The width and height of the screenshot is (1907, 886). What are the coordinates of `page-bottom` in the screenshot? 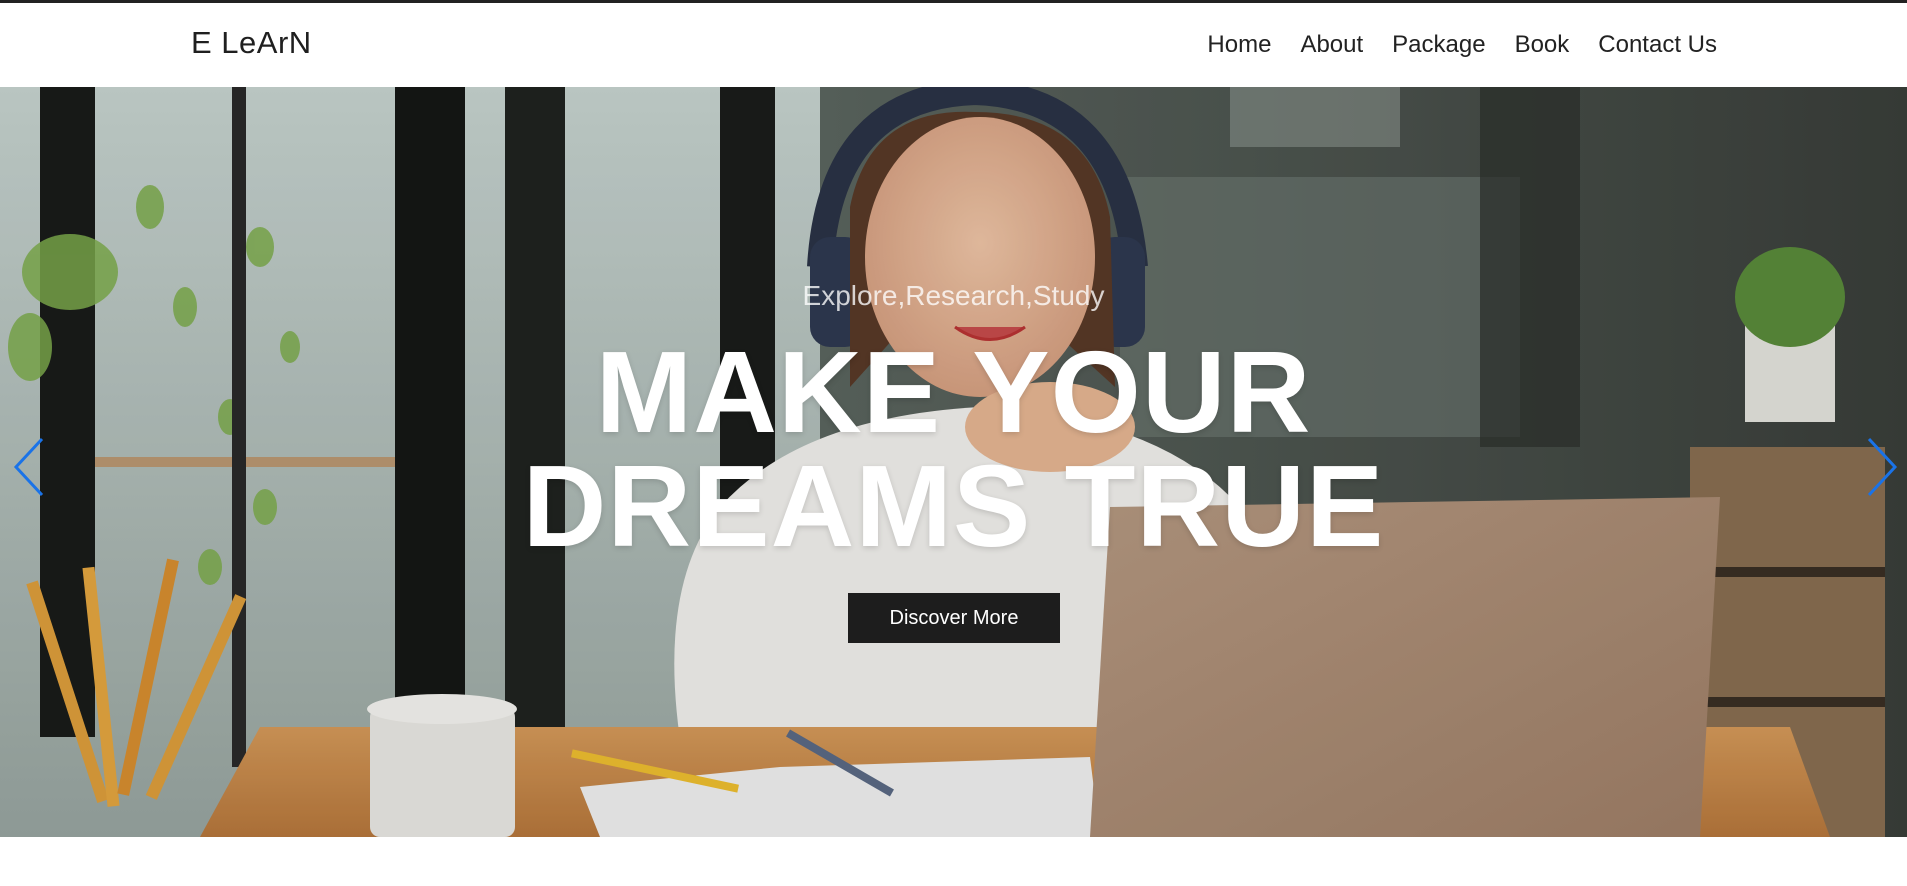 It's located at (953, 861).